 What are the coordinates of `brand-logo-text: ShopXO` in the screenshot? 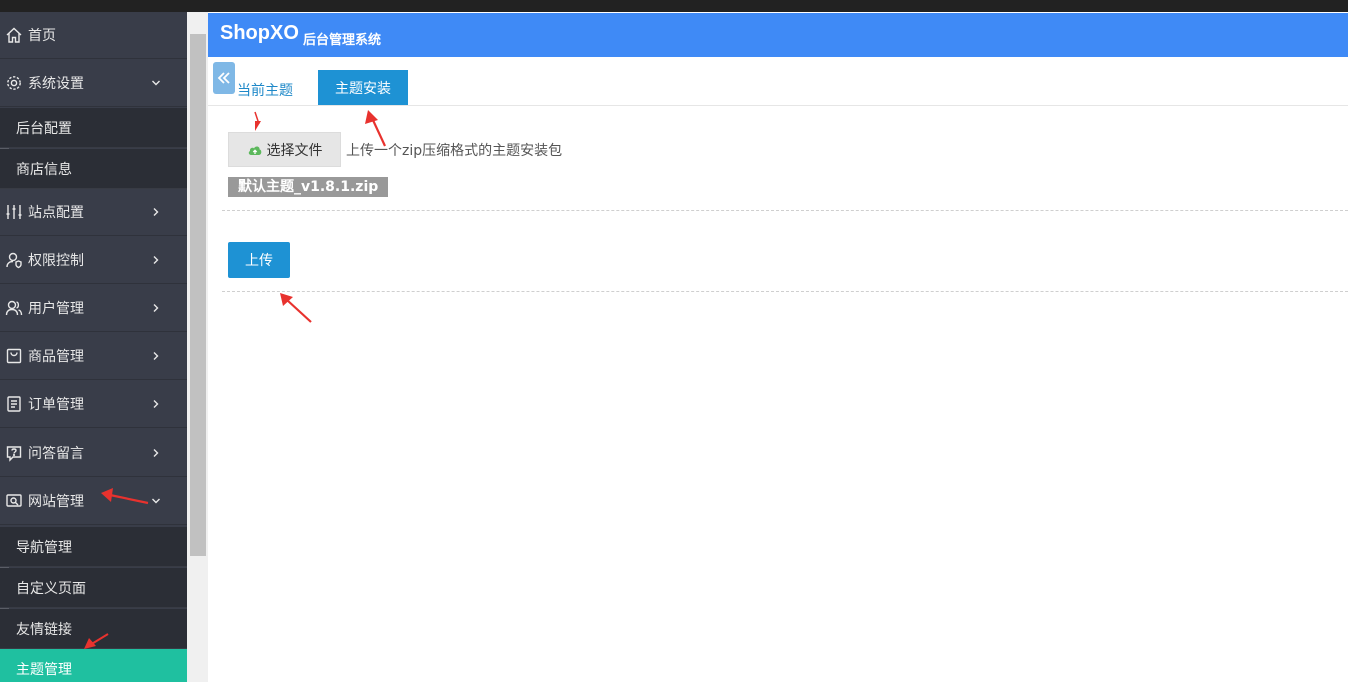 It's located at (259, 33).